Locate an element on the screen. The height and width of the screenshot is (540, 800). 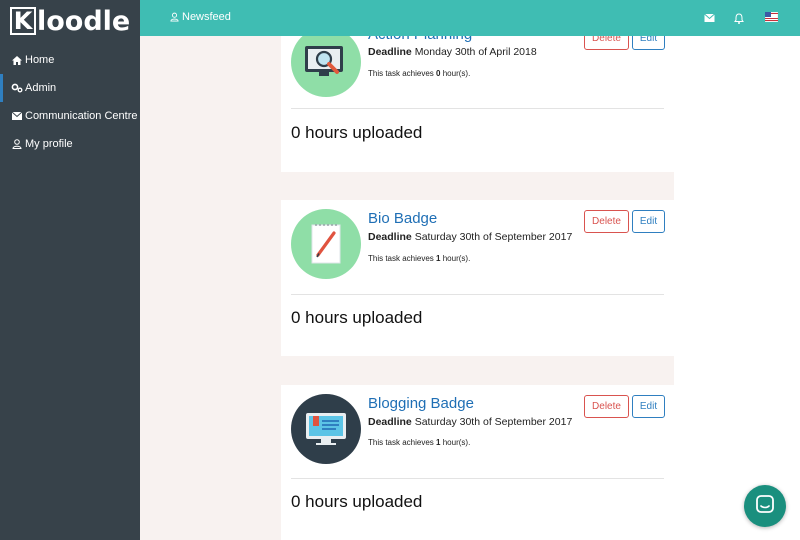
notepad-pencil-icon is located at coordinates (326, 244).